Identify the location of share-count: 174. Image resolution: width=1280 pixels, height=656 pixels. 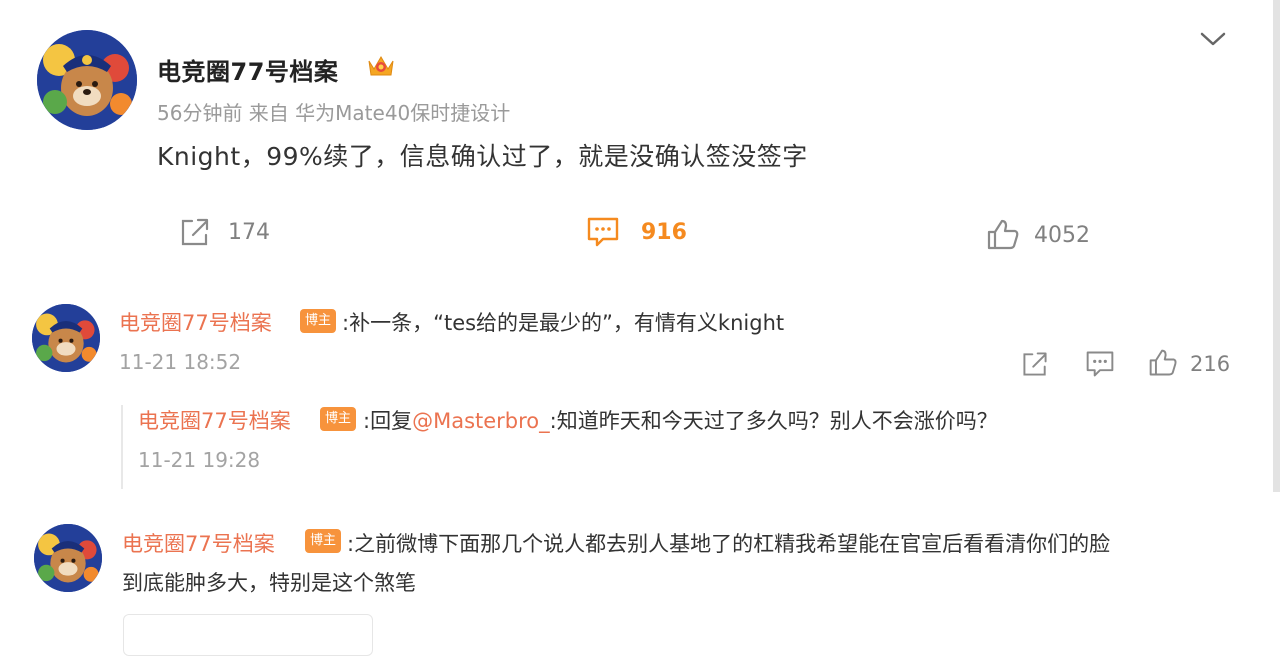
(249, 232).